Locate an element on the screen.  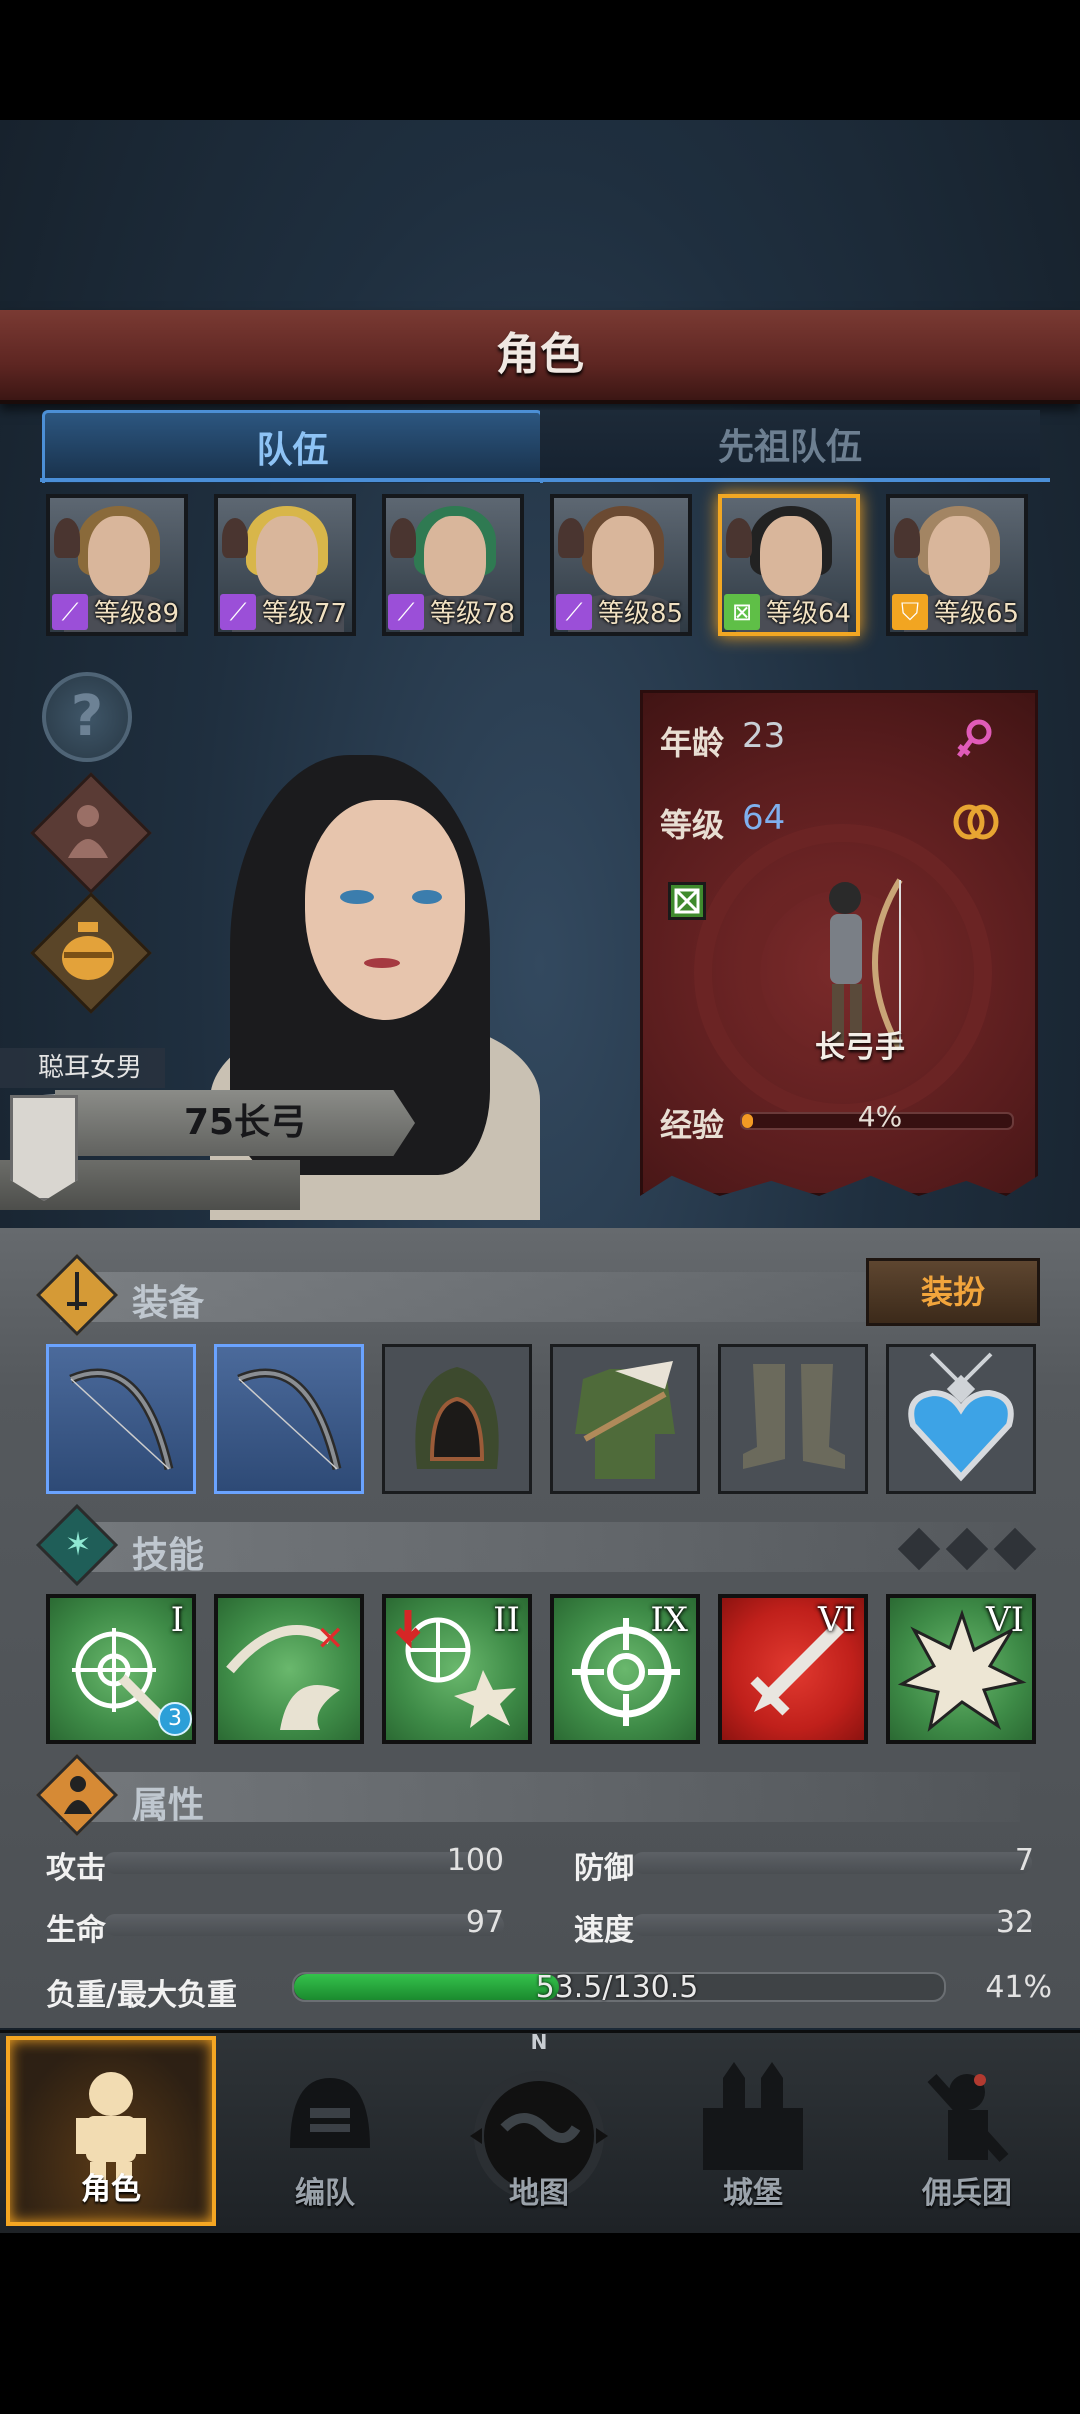
tab-ancestor-team: 先祖队伍 is located at coordinates (790, 445).